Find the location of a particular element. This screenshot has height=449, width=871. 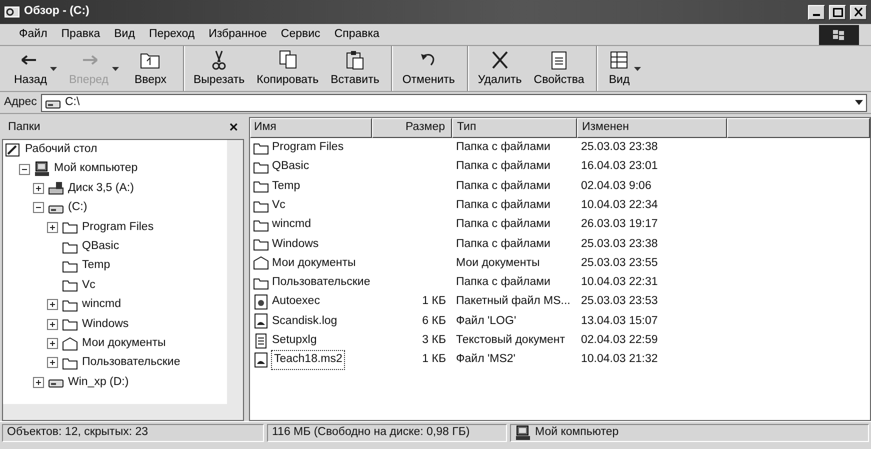

windows-flag-icon is located at coordinates (839, 35).